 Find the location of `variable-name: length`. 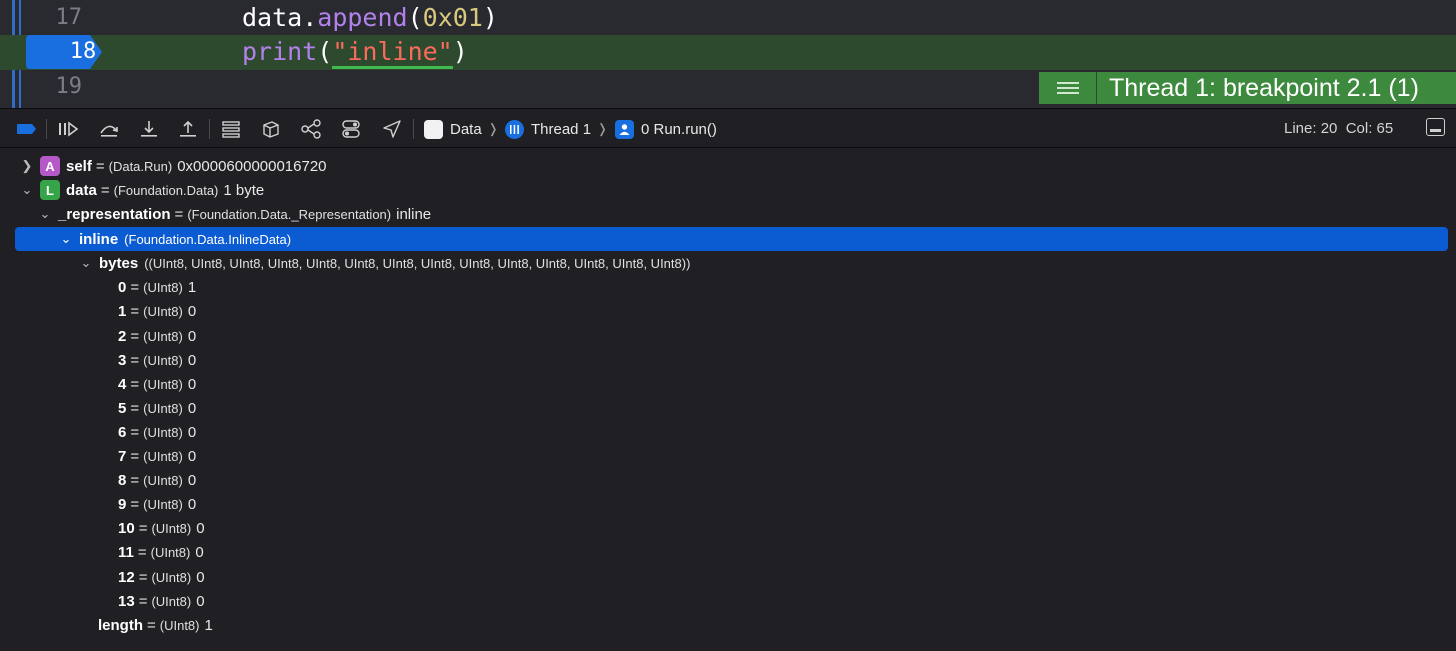

variable-name: length is located at coordinates (120, 625).